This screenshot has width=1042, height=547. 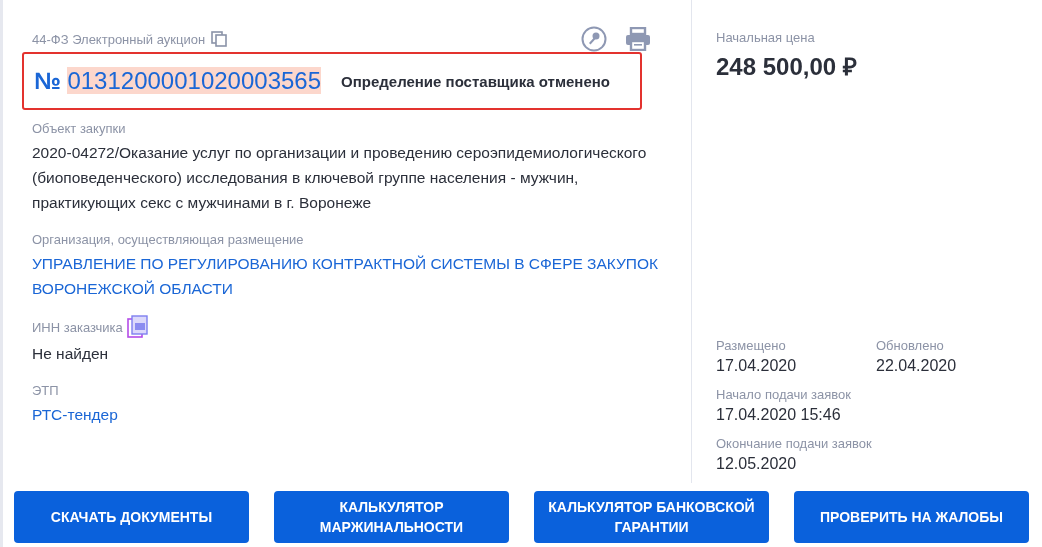 I want to click on date-label: Окончание подачи заявок, so click(x=794, y=443).